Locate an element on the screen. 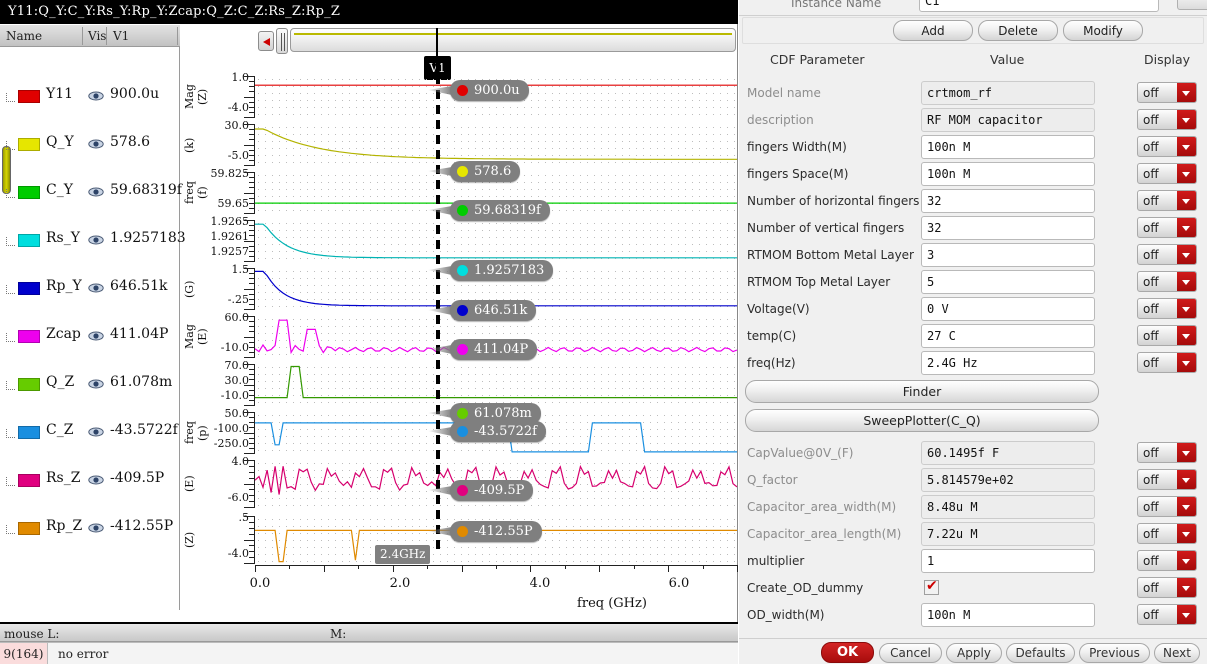  parameter-value-input: crtmom_rf is located at coordinates (1008, 93).